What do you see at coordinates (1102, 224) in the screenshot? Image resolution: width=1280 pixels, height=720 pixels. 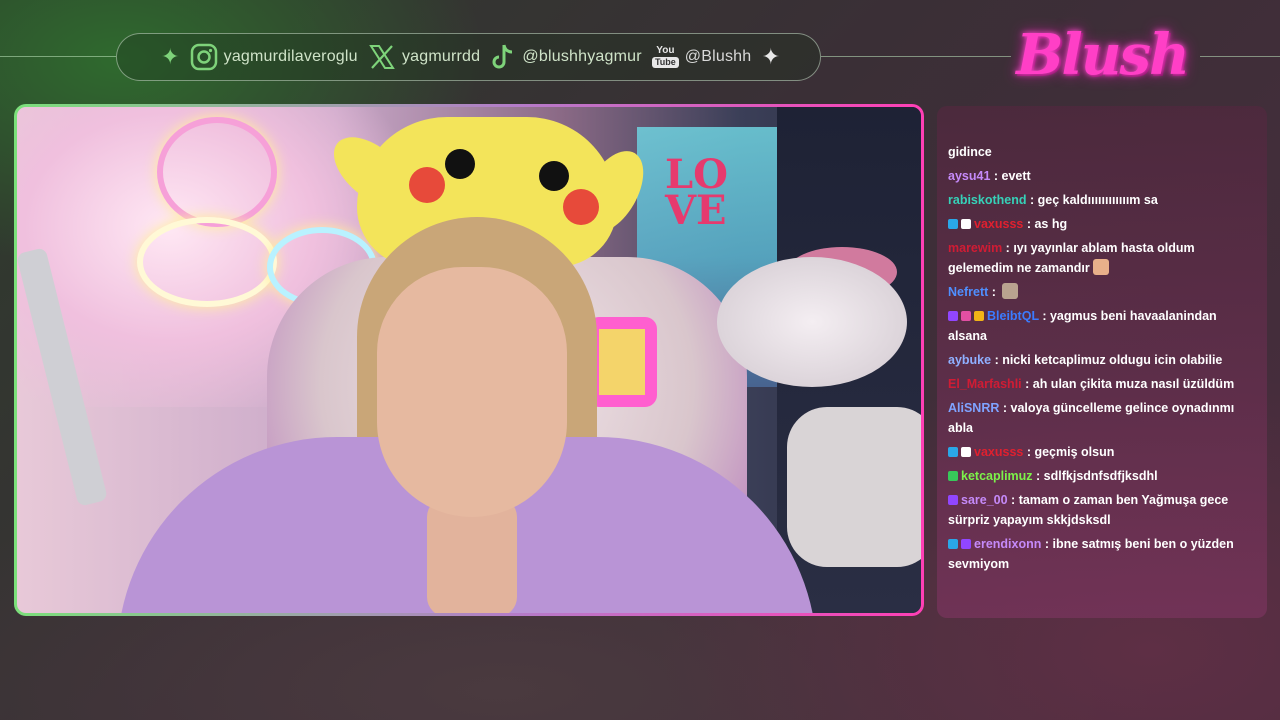 I see `chat-message: vaxusss : as hg` at bounding box center [1102, 224].